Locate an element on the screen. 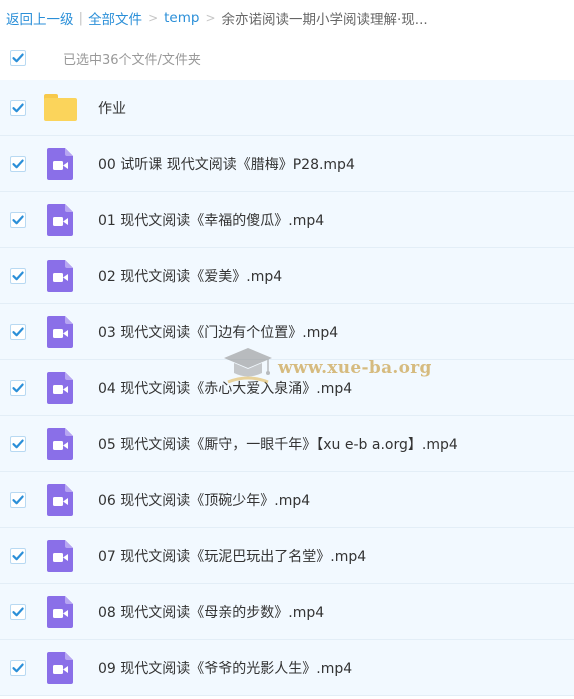 This screenshot has height=699, width=574. file-row: 01 现代文阅读《幸福的傻瓜》.mp4 is located at coordinates (287, 220).